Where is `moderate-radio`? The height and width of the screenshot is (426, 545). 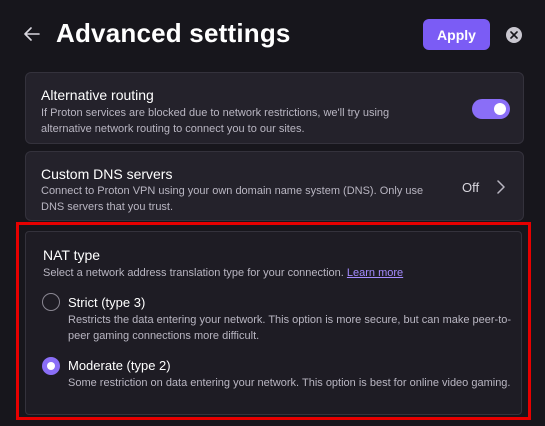
moderate-radio is located at coordinates (51, 366).